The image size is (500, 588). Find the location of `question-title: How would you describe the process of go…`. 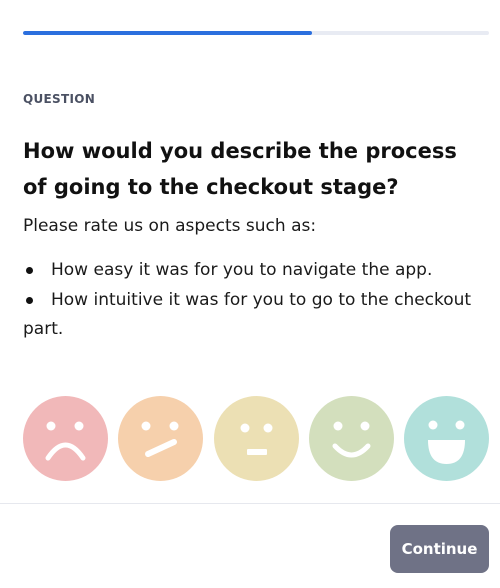

question-title: How would you describe the process of go… is located at coordinates (240, 169).